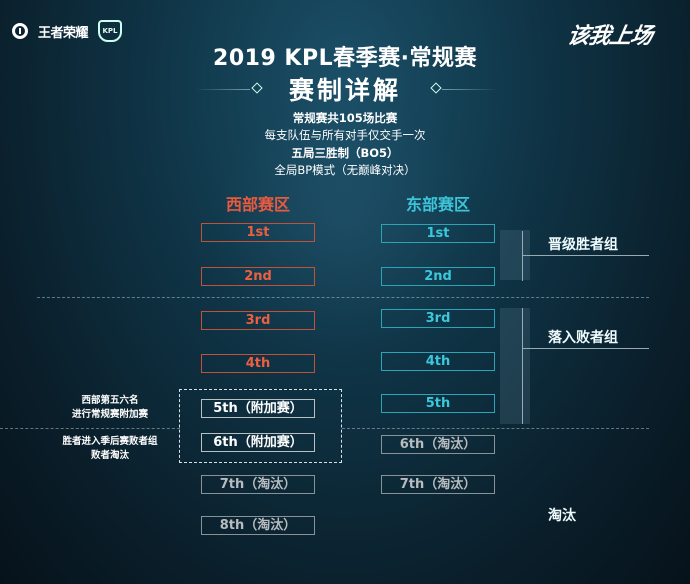  What do you see at coordinates (110, 31) in the screenshot?
I see `kpl-logo-icon: KPL` at bounding box center [110, 31].